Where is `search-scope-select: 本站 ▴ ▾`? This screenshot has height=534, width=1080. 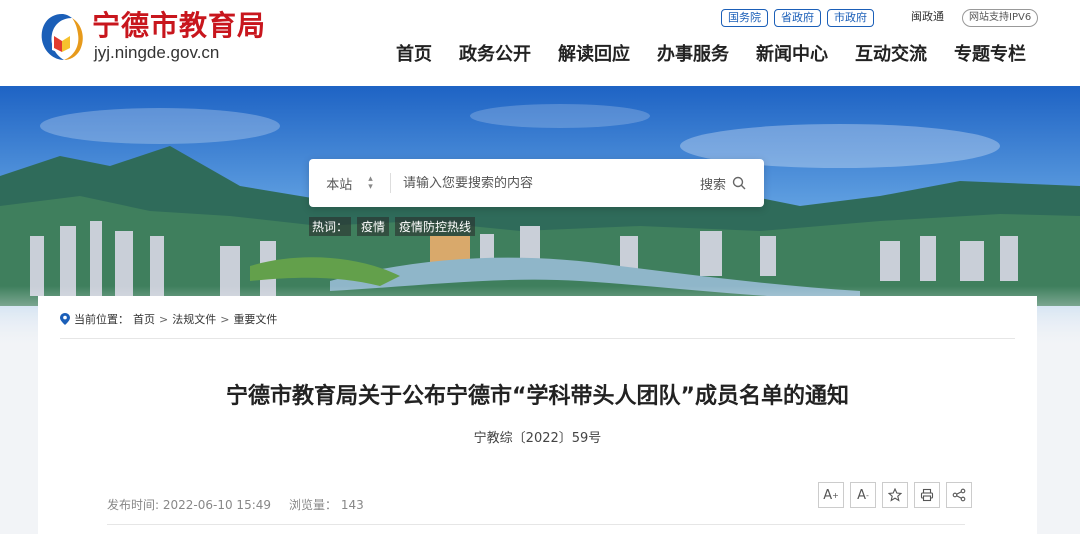
search-scope-select: 本站 ▴ ▾ is located at coordinates (350, 183).